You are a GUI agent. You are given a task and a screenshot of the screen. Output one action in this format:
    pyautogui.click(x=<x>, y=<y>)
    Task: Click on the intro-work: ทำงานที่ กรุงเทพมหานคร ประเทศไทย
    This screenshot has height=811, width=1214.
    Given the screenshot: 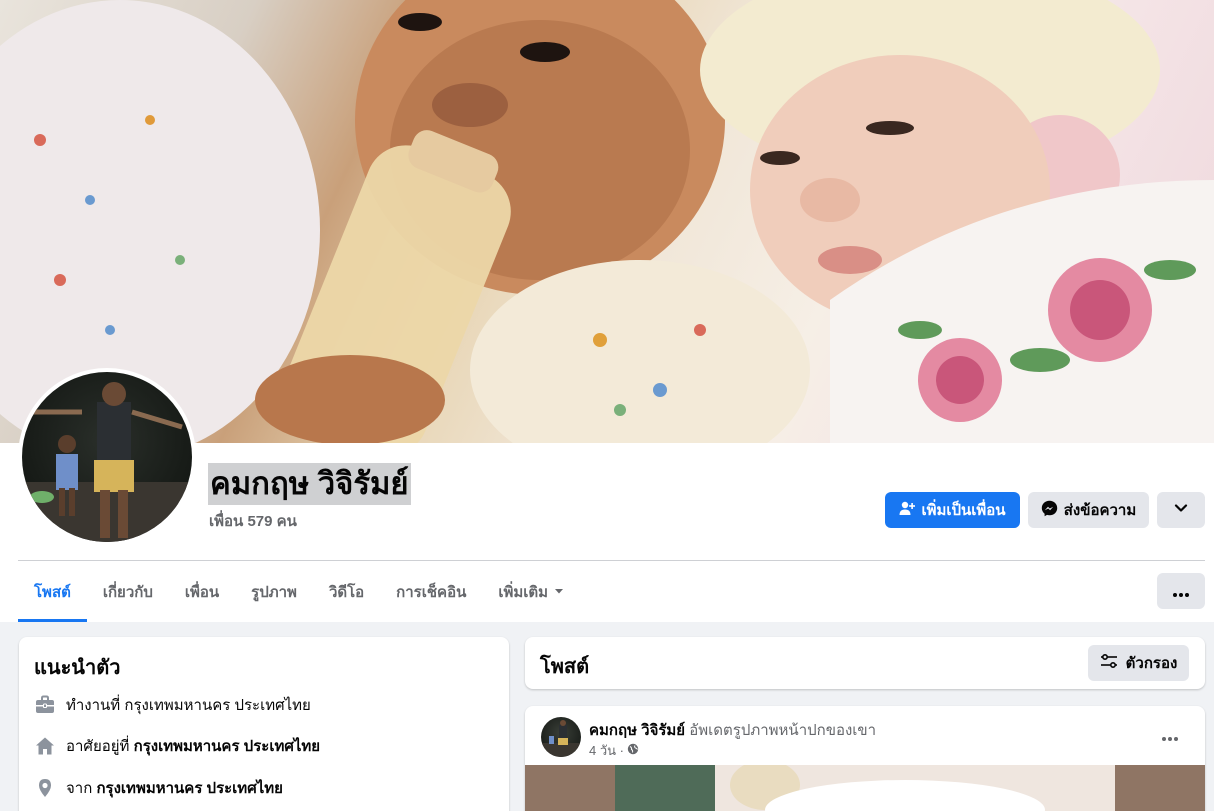 What is the action you would take?
    pyautogui.click(x=172, y=705)
    